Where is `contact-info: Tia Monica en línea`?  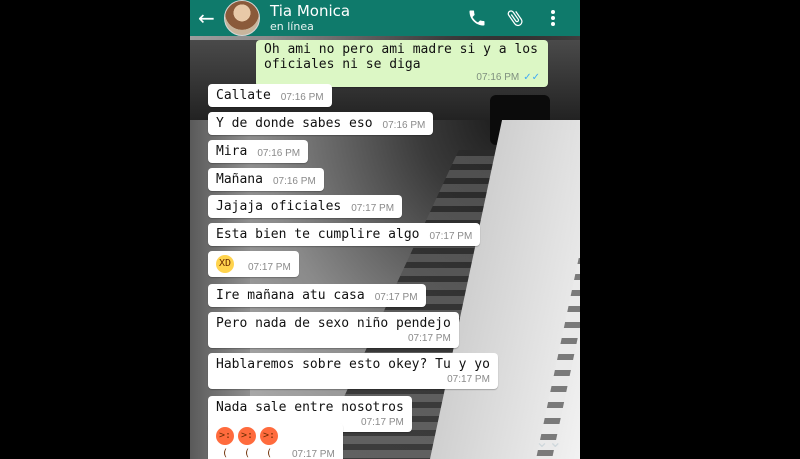
contact-info: Tia Monica en línea is located at coordinates (368, 18).